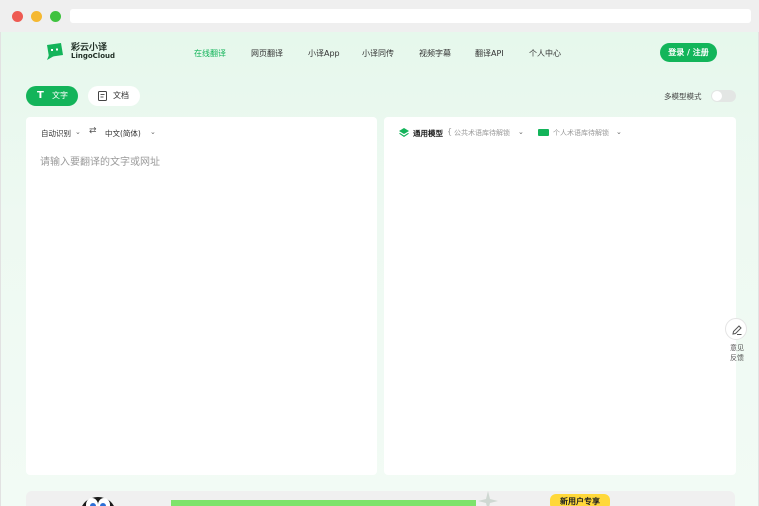 The image size is (759, 506). I want to click on source-text-input: 请输入要翻译的文字或网址, so click(100, 160).